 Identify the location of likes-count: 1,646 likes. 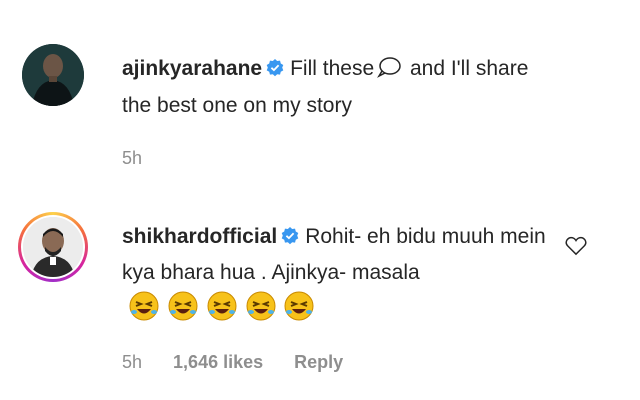
(218, 362).